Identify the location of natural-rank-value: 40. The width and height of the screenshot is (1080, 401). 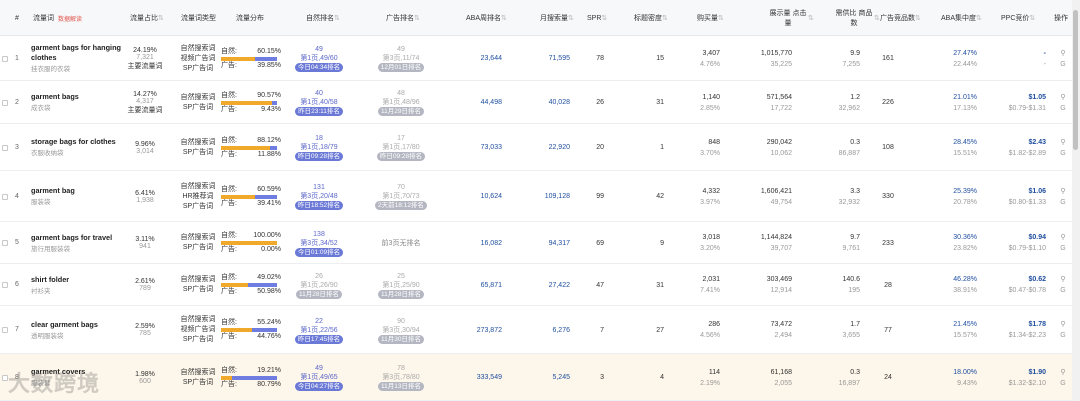
(319, 93).